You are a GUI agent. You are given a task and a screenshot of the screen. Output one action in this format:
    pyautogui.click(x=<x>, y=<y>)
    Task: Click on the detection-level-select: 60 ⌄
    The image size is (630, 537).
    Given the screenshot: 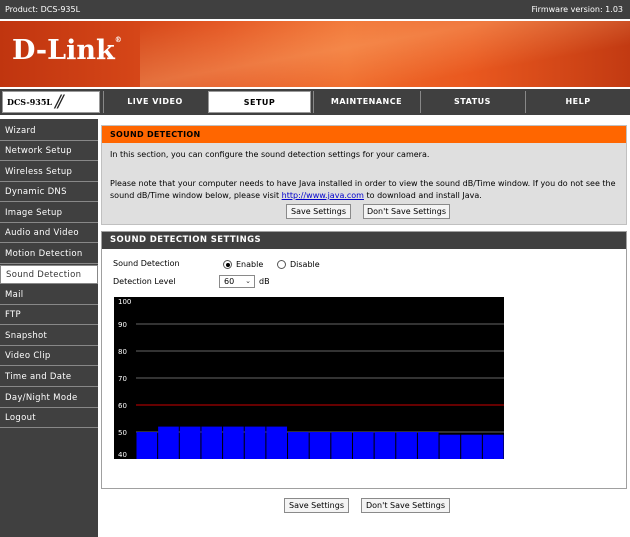 What is the action you would take?
    pyautogui.click(x=237, y=281)
    